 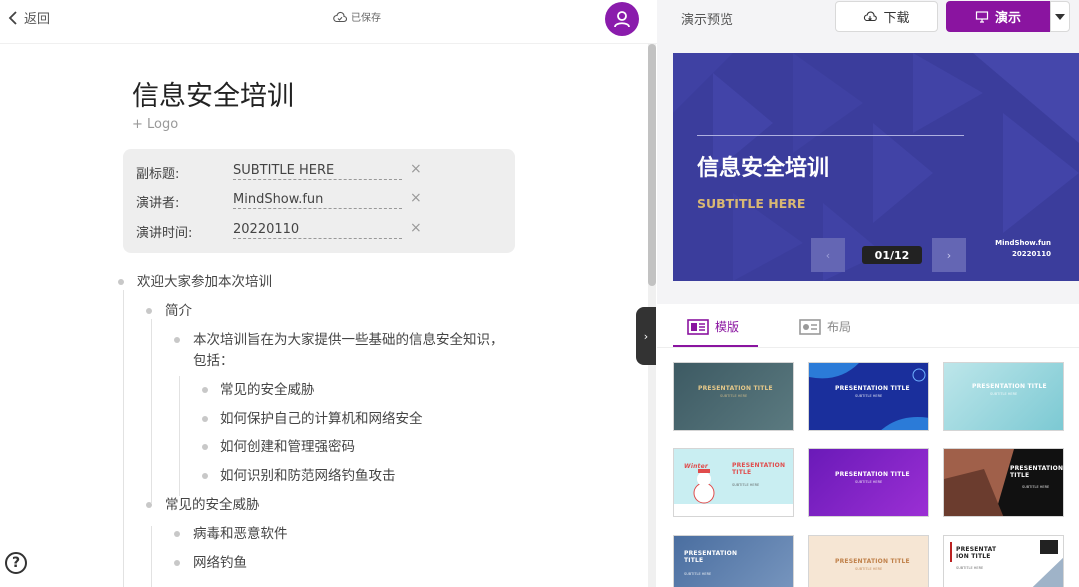 What do you see at coordinates (16, 563) in the screenshot?
I see `help-icon: ?` at bounding box center [16, 563].